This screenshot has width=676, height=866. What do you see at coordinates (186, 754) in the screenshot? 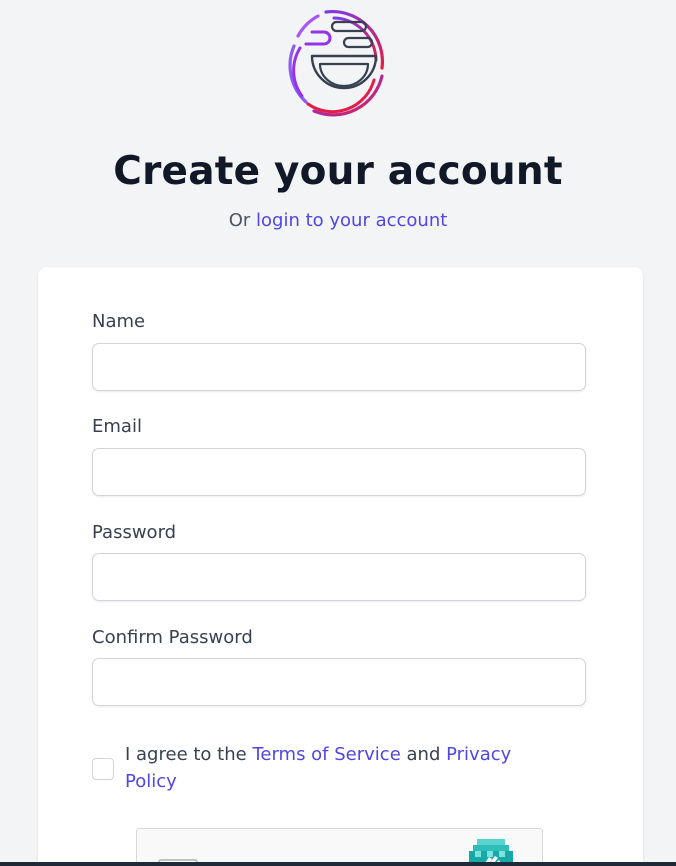
I see `agree-prefix: I agree to the` at bounding box center [186, 754].